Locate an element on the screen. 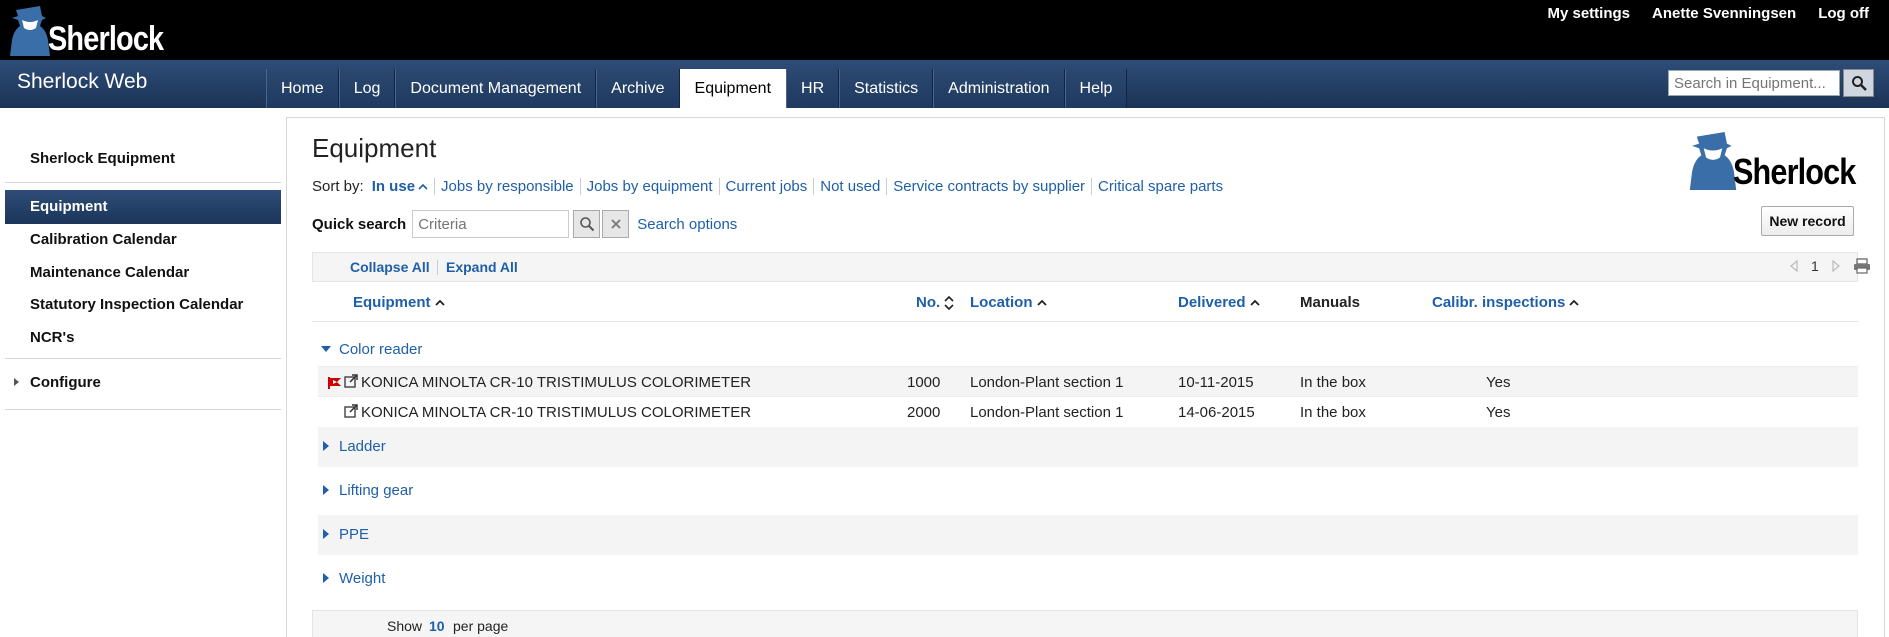 This screenshot has height=637, width=1889. tab-help: Help is located at coordinates (1096, 88).